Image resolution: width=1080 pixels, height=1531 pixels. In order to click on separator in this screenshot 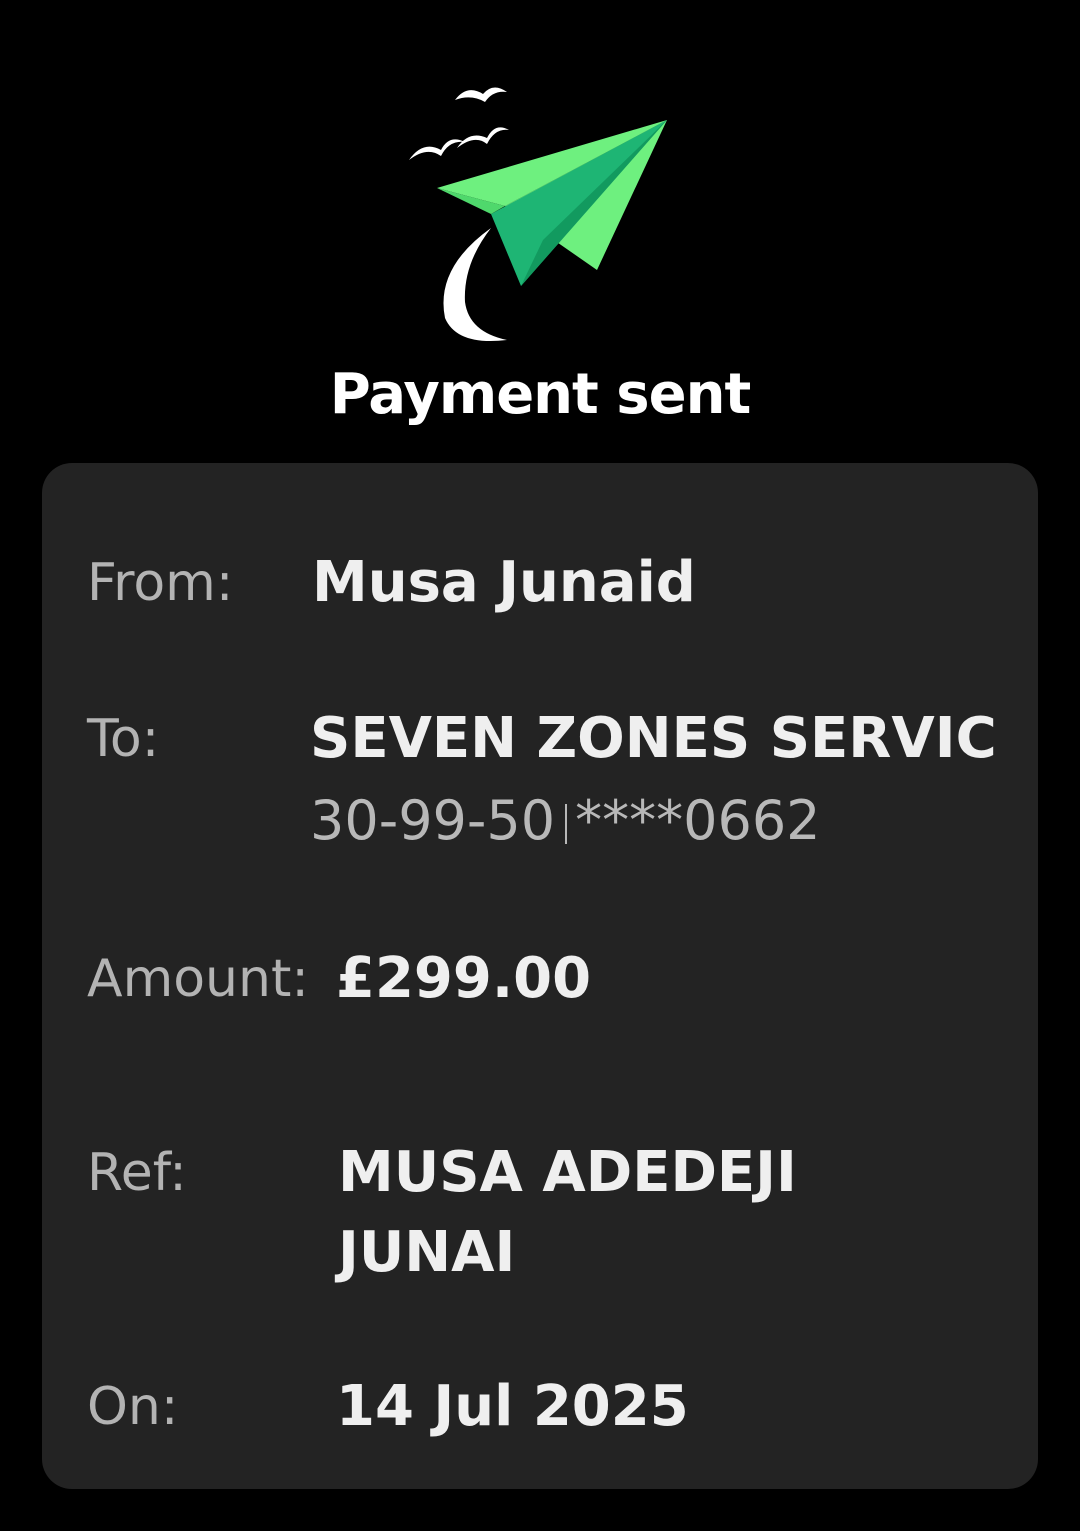, I will do `click(566, 824)`.